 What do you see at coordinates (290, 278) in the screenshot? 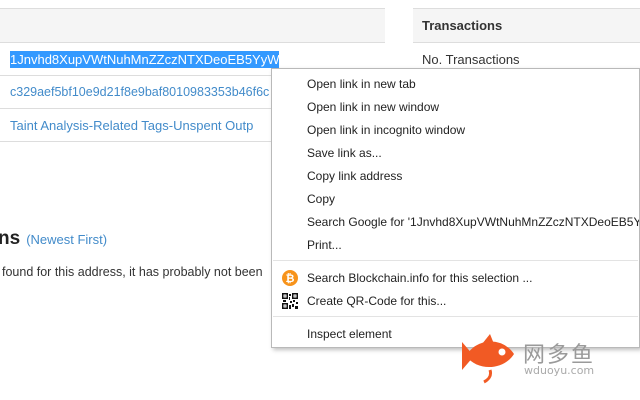
I see `bitcoin-icon: ₿` at bounding box center [290, 278].